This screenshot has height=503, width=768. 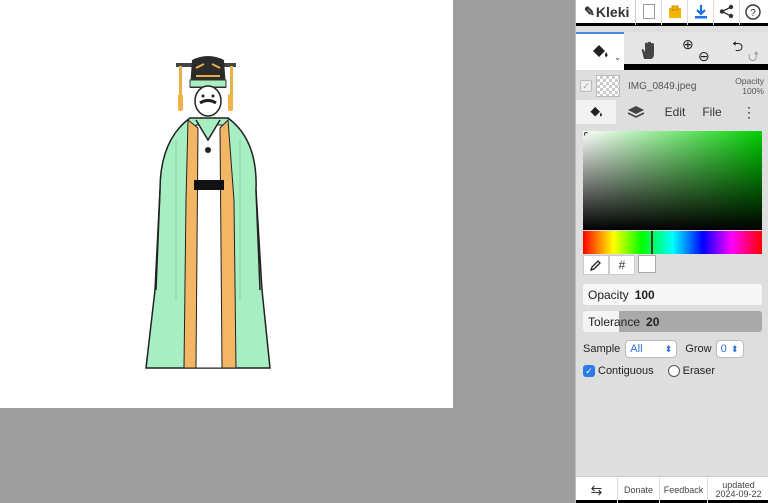 I want to click on tab-edit: Edit, so click(x=675, y=112).